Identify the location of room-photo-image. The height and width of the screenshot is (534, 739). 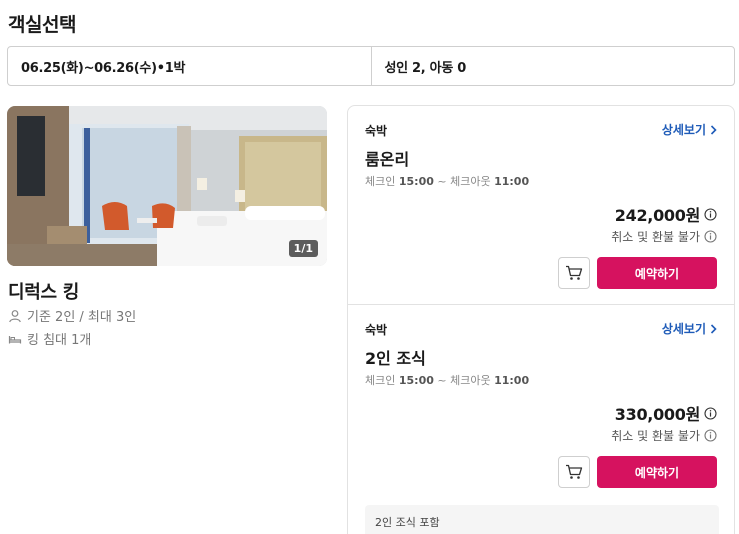
(167, 186).